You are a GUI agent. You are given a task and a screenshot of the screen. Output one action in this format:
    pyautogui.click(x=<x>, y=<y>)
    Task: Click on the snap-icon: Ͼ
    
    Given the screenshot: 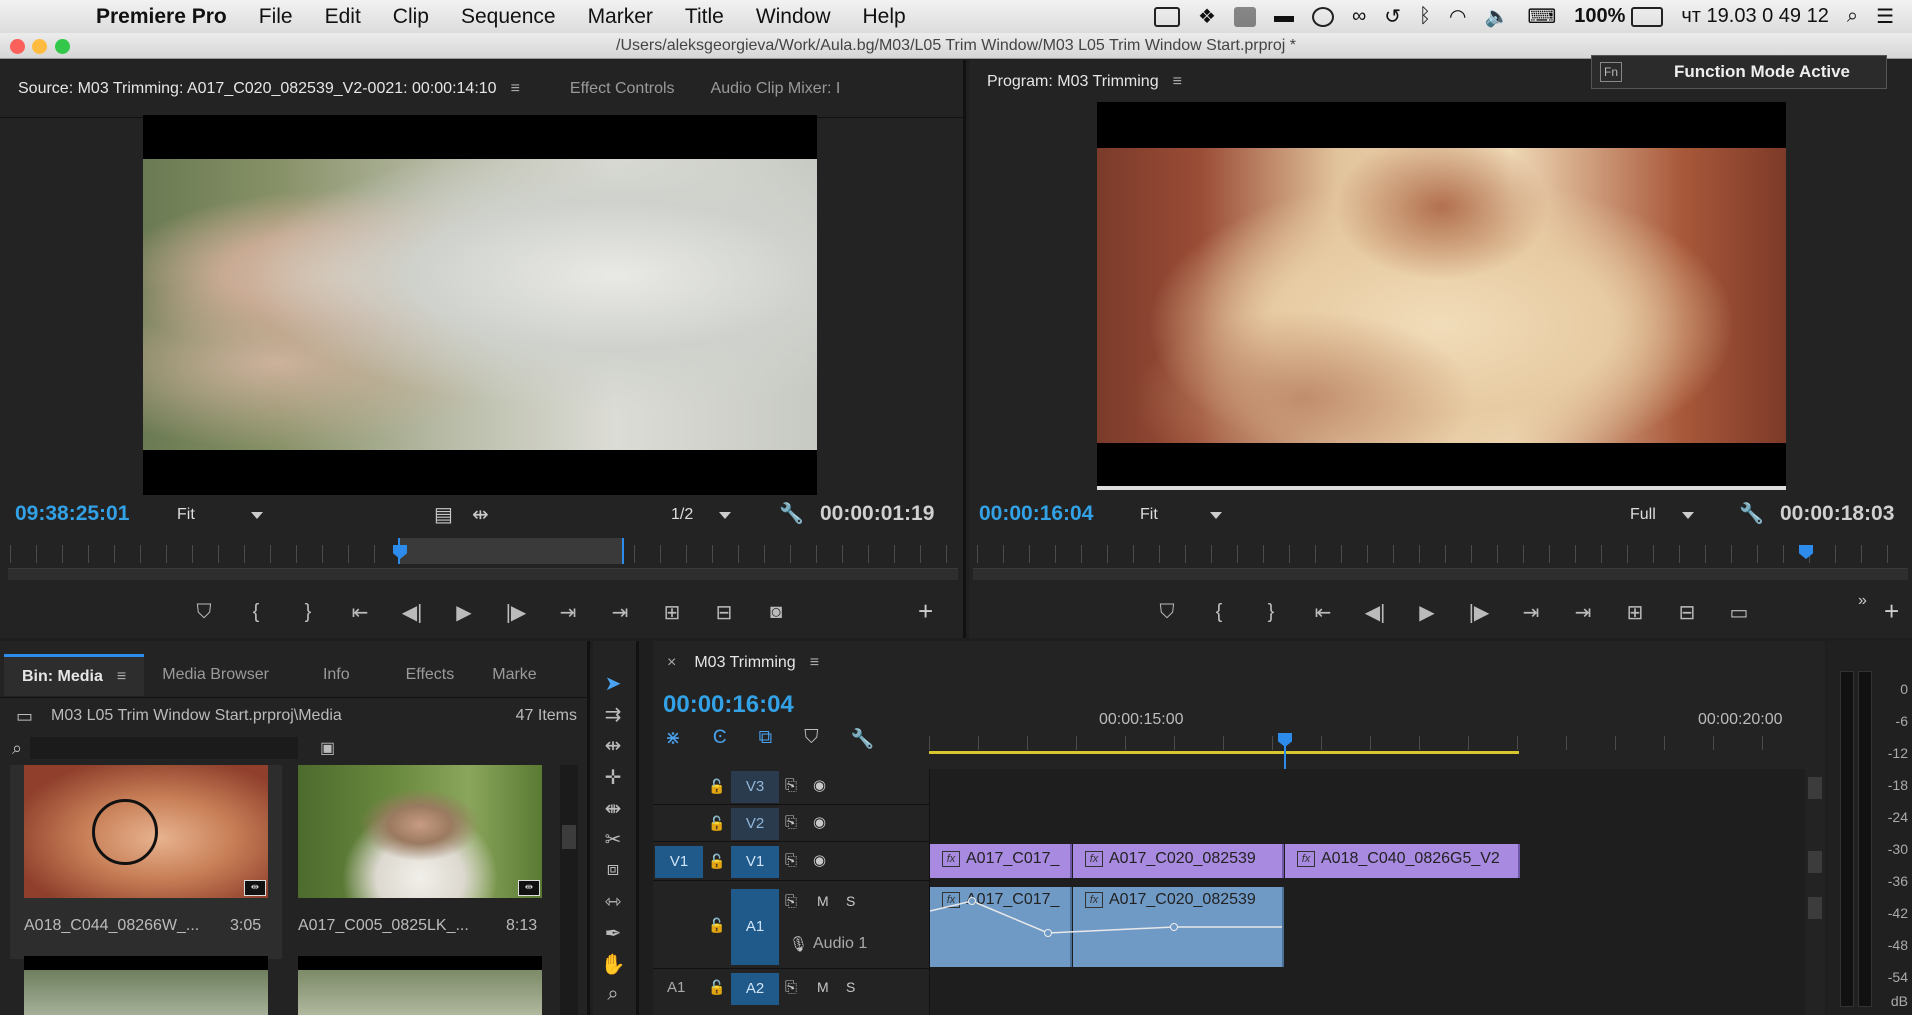 What is the action you would take?
    pyautogui.click(x=720, y=739)
    